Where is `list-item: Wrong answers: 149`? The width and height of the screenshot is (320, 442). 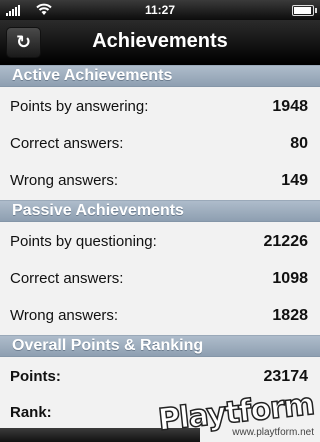
list-item: Wrong answers: 149 is located at coordinates (160, 180).